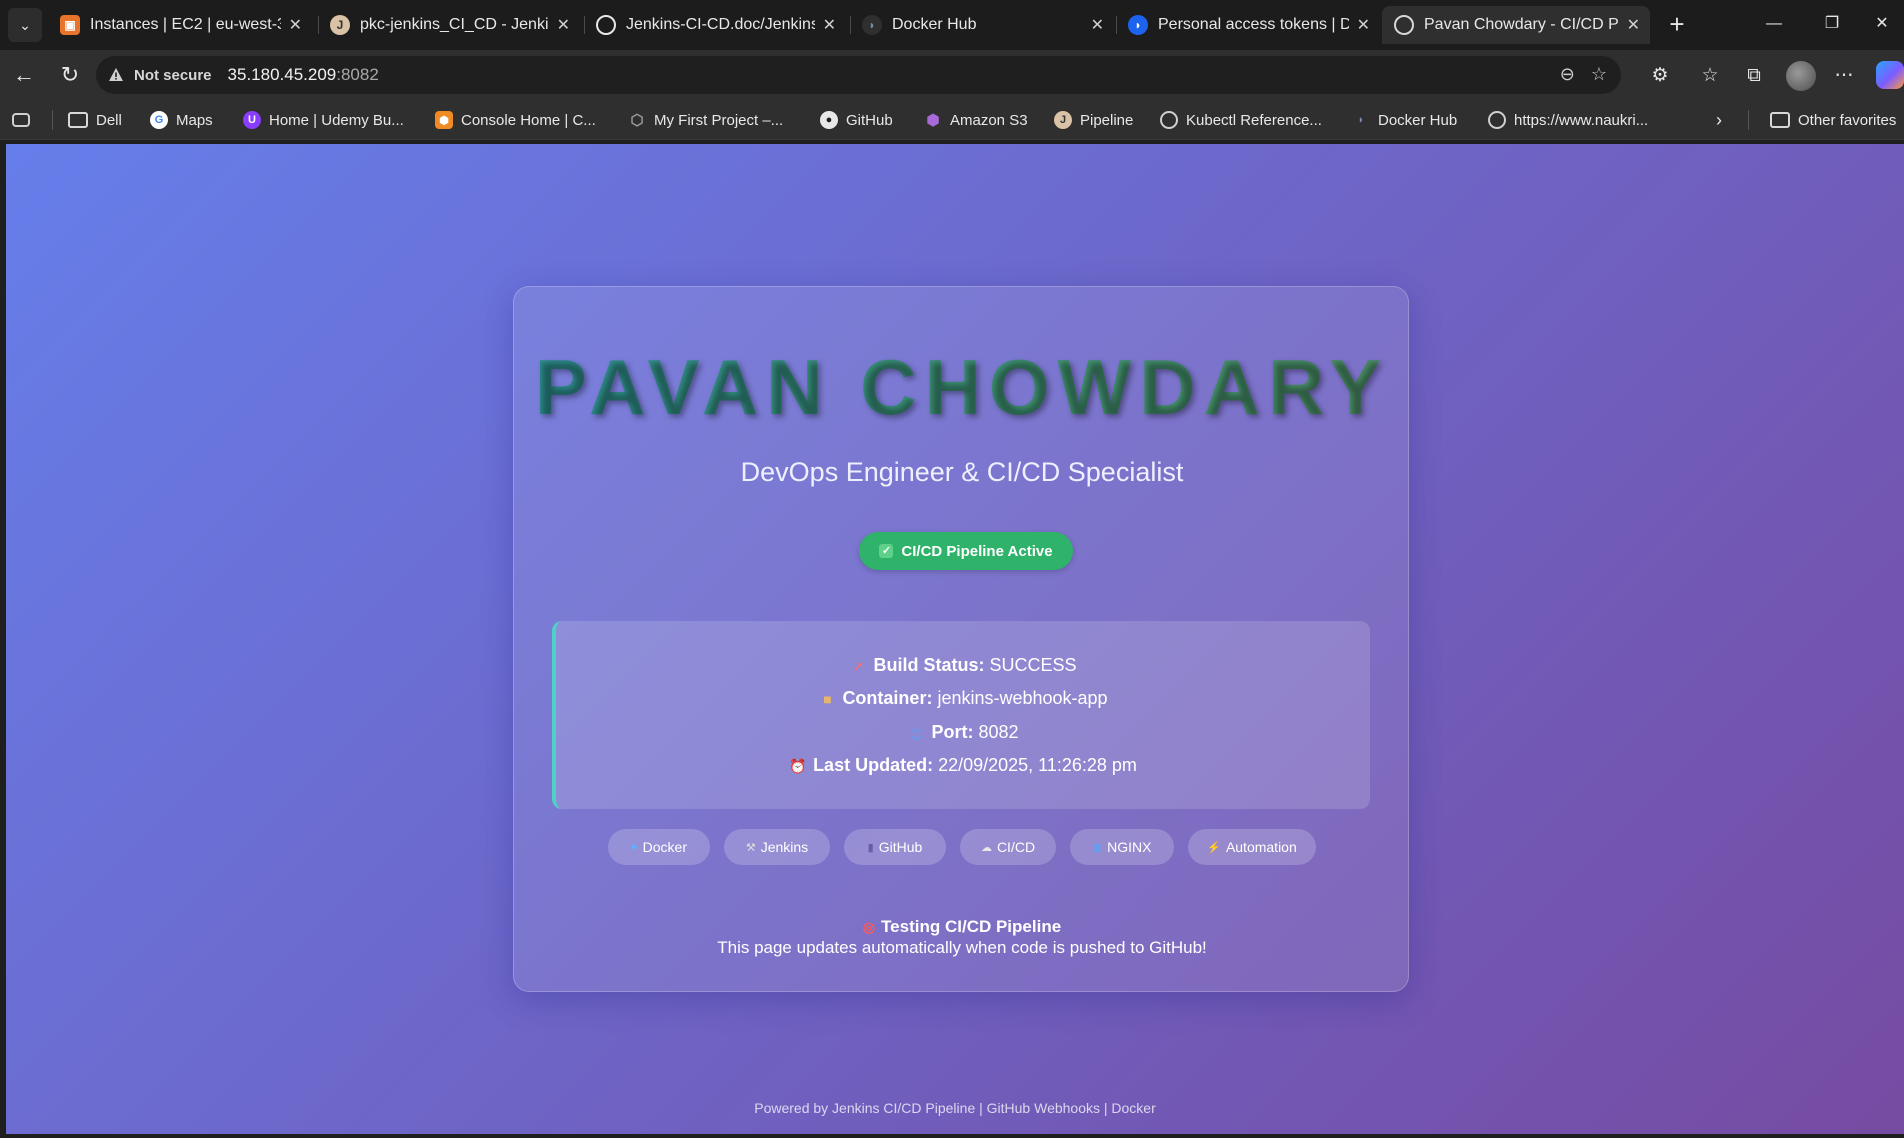 Image resolution: width=1904 pixels, height=1138 pixels. I want to click on zoom-out-icon: ⊖, so click(1567, 74).